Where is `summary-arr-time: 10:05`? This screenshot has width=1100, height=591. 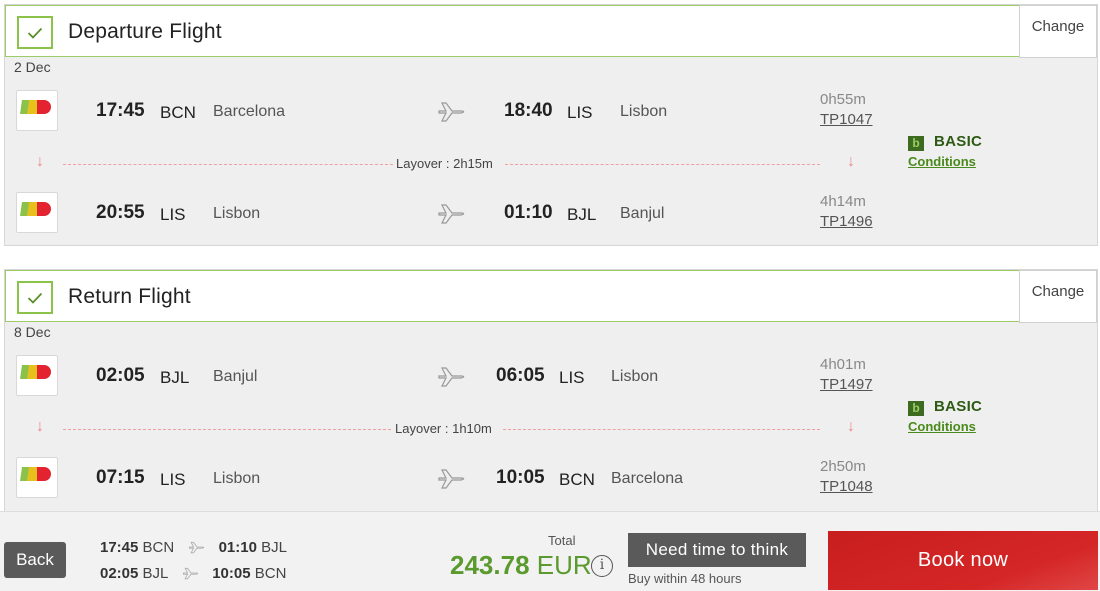 summary-arr-time: 10:05 is located at coordinates (231, 573).